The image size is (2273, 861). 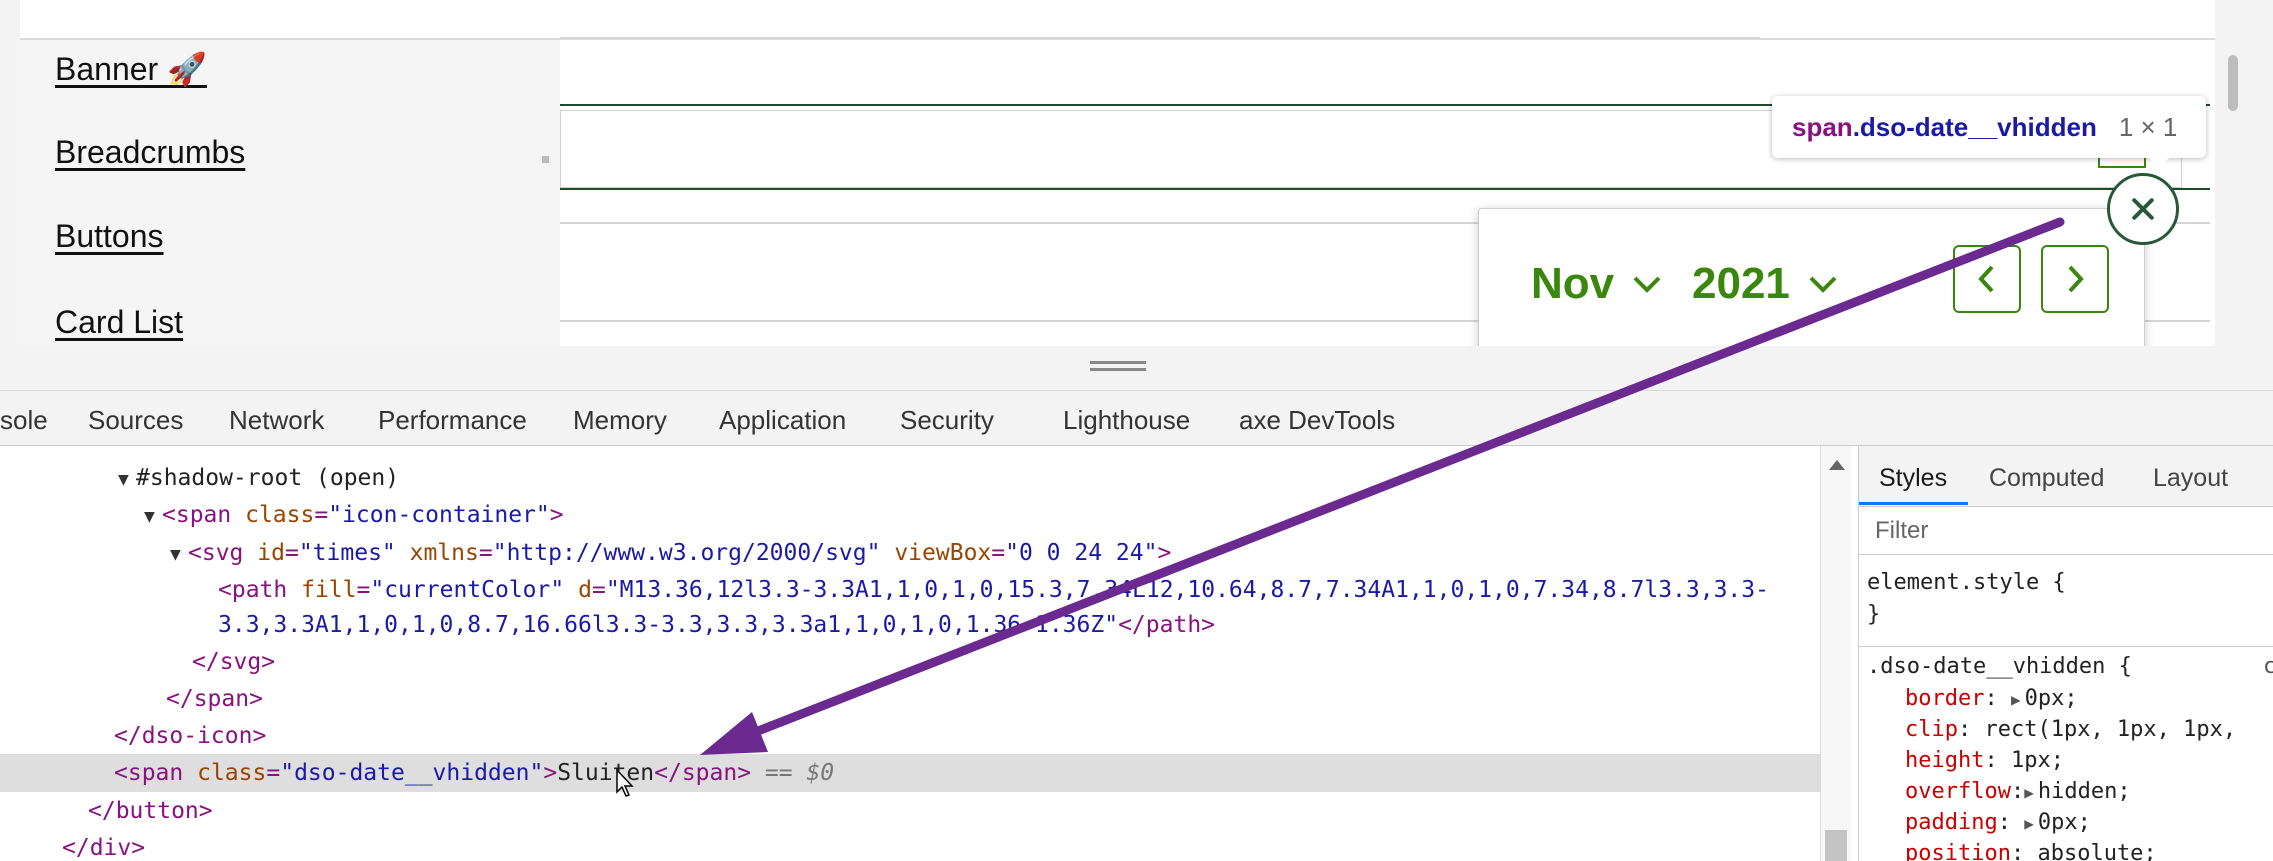 I want to click on tab-sources: Sources, so click(x=135, y=420).